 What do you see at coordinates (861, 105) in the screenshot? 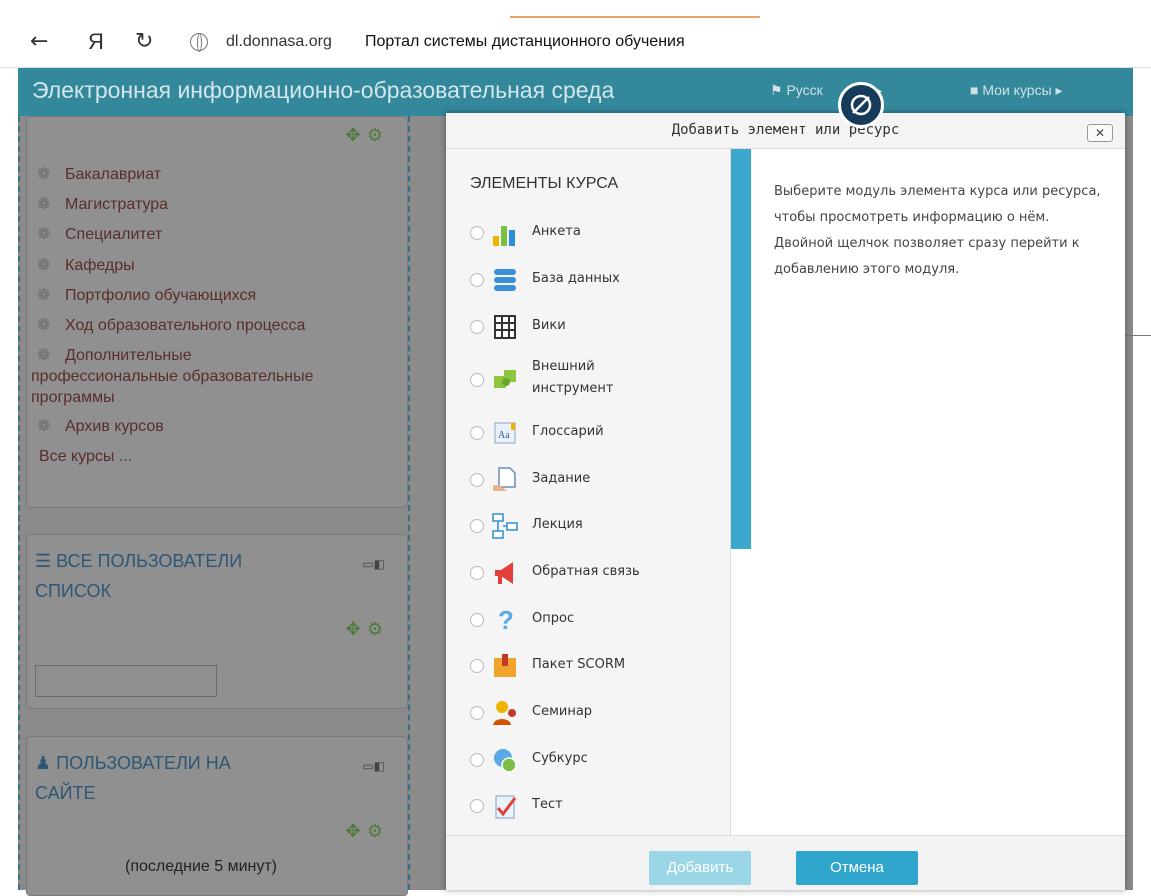
I see `eye-off-icon` at bounding box center [861, 105].